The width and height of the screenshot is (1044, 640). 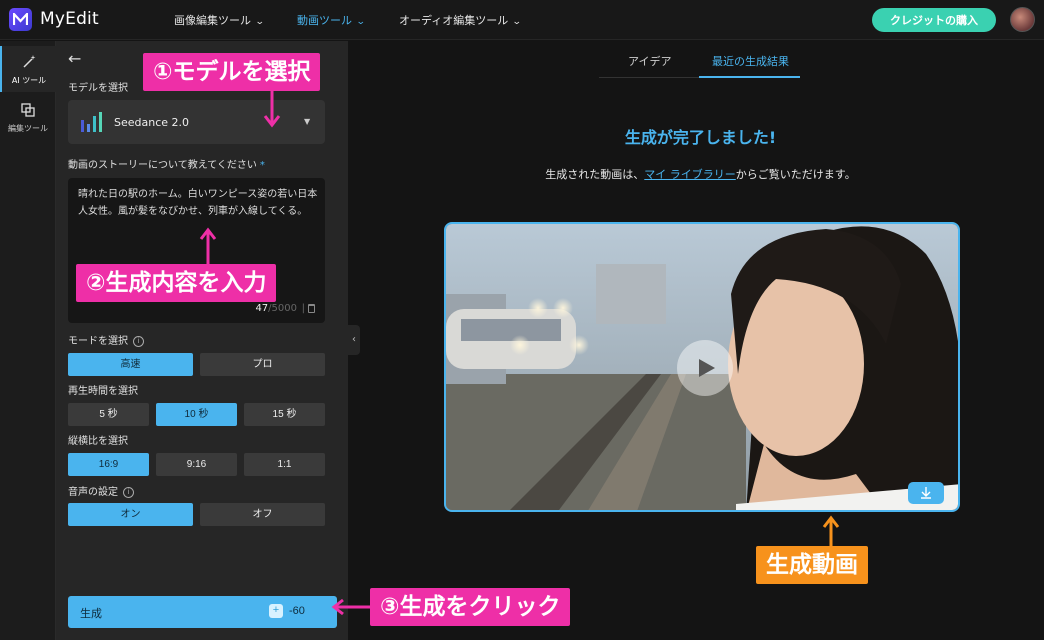 I want to click on generate-button: 生成 + -60, so click(x=202, y=612).